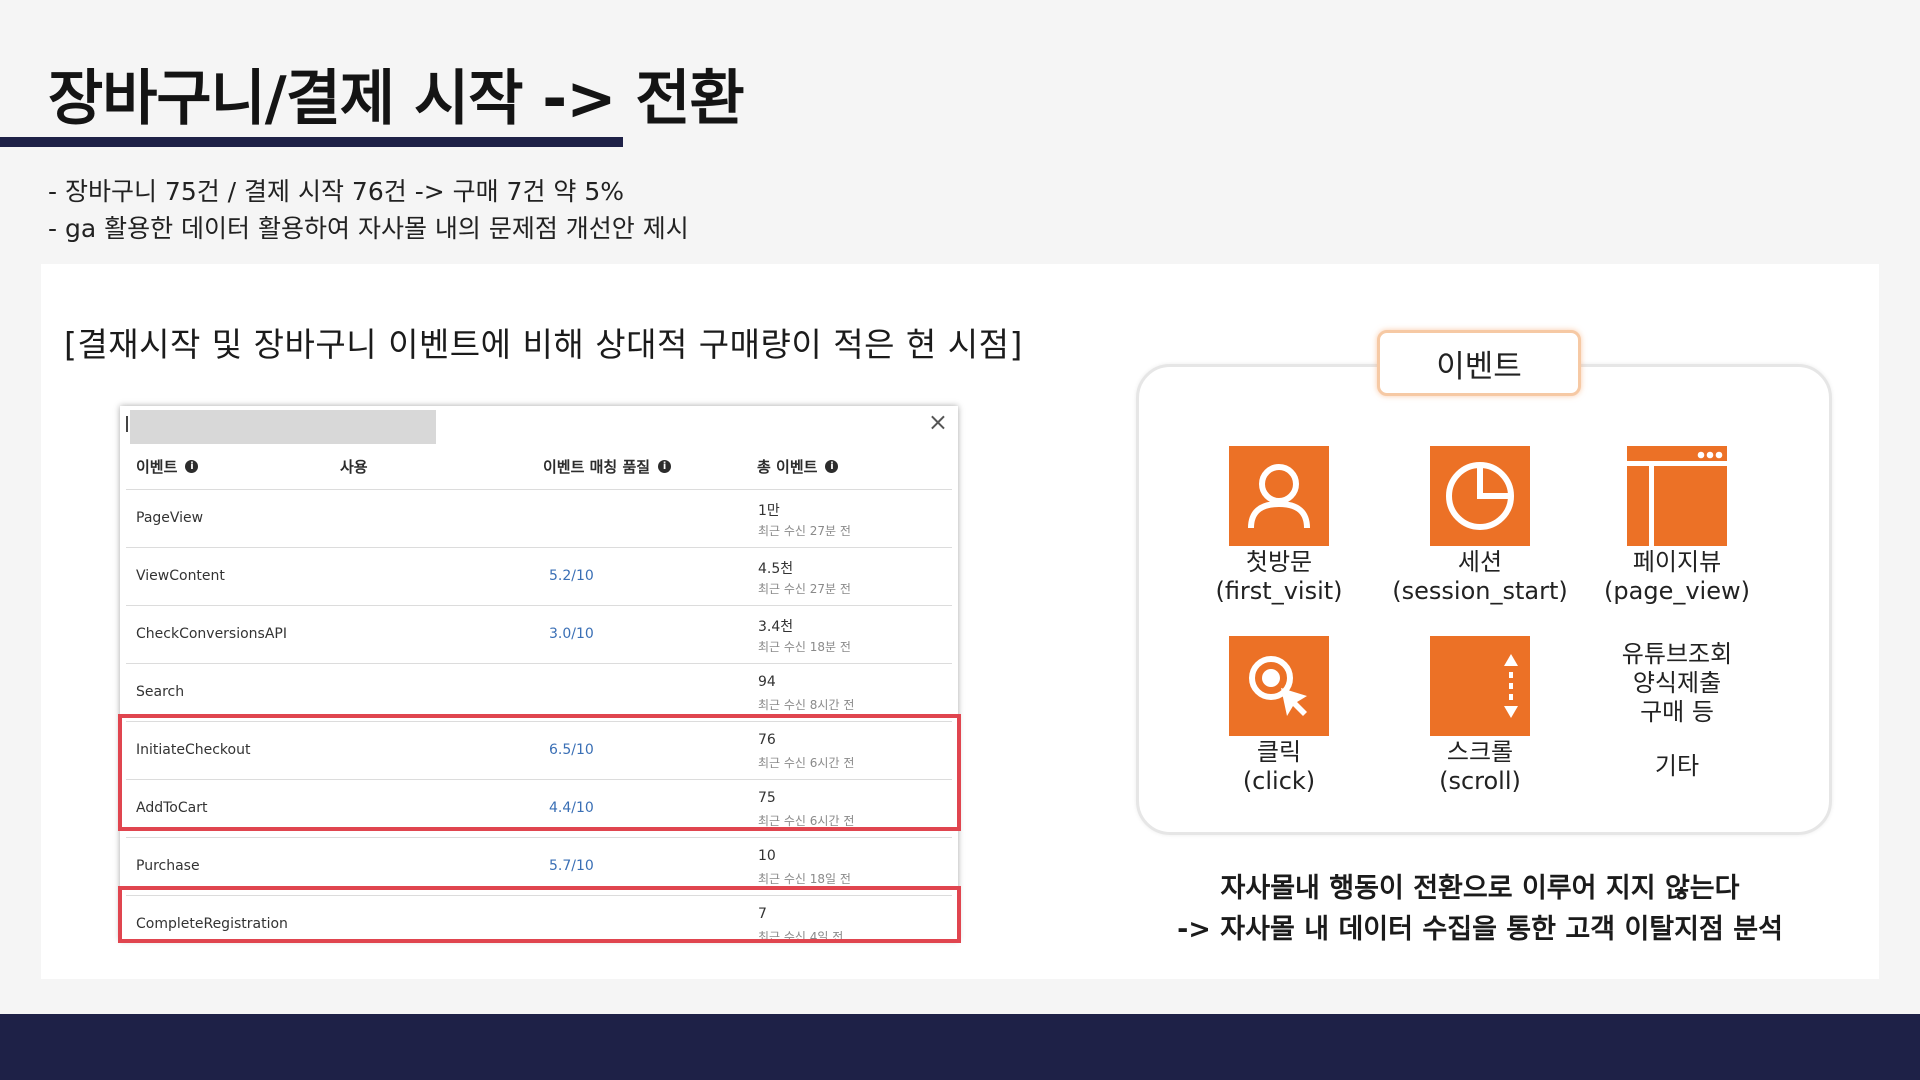  I want to click on title-underline, so click(311, 142).